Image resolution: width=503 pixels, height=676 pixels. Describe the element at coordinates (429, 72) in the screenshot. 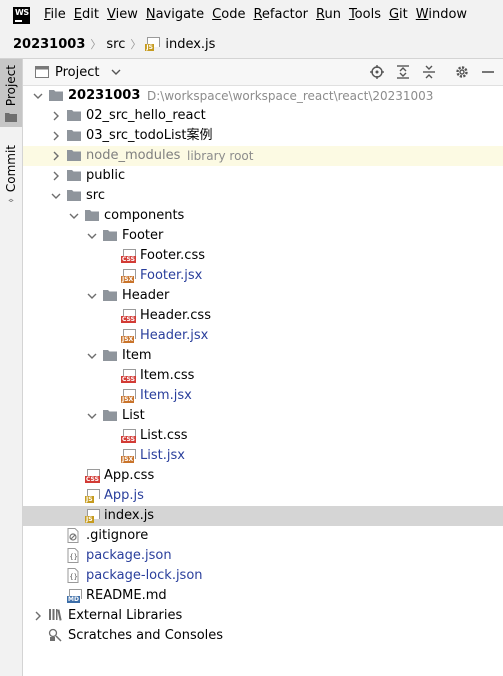

I see `collapse-all-icon` at that location.